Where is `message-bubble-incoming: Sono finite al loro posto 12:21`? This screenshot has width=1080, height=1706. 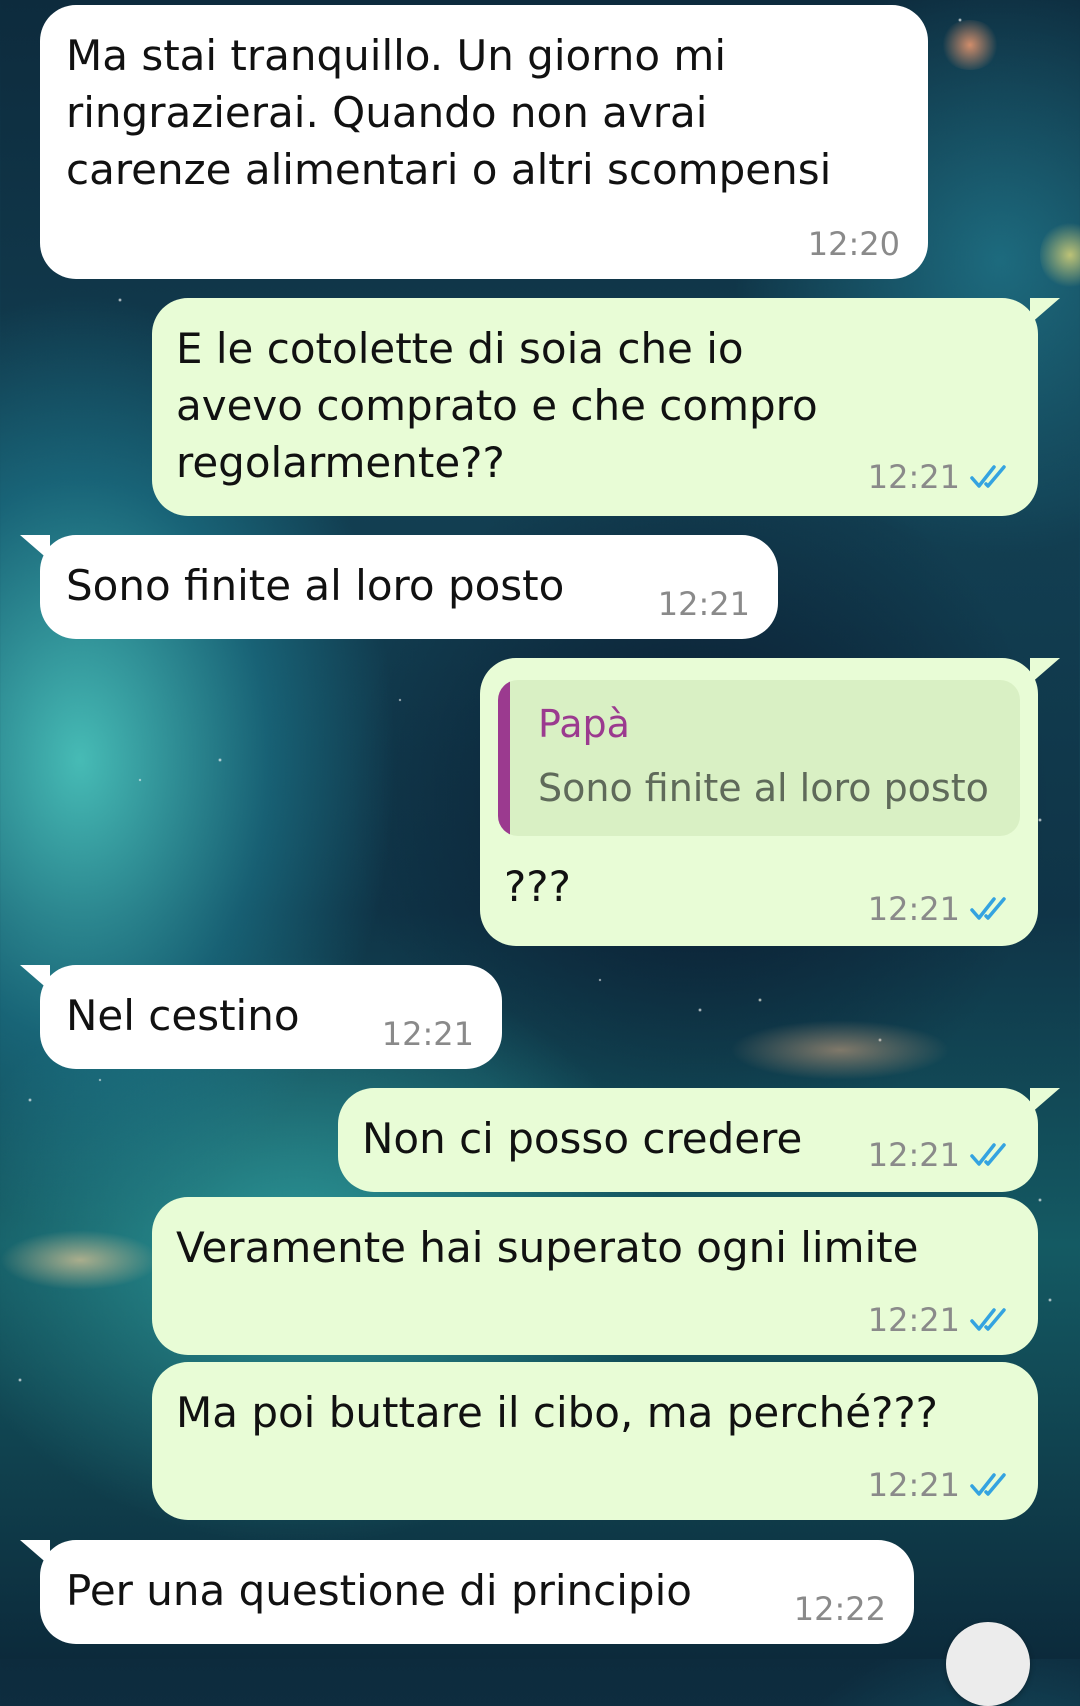 message-bubble-incoming: Sono finite al loro posto 12:21 is located at coordinates (399, 587).